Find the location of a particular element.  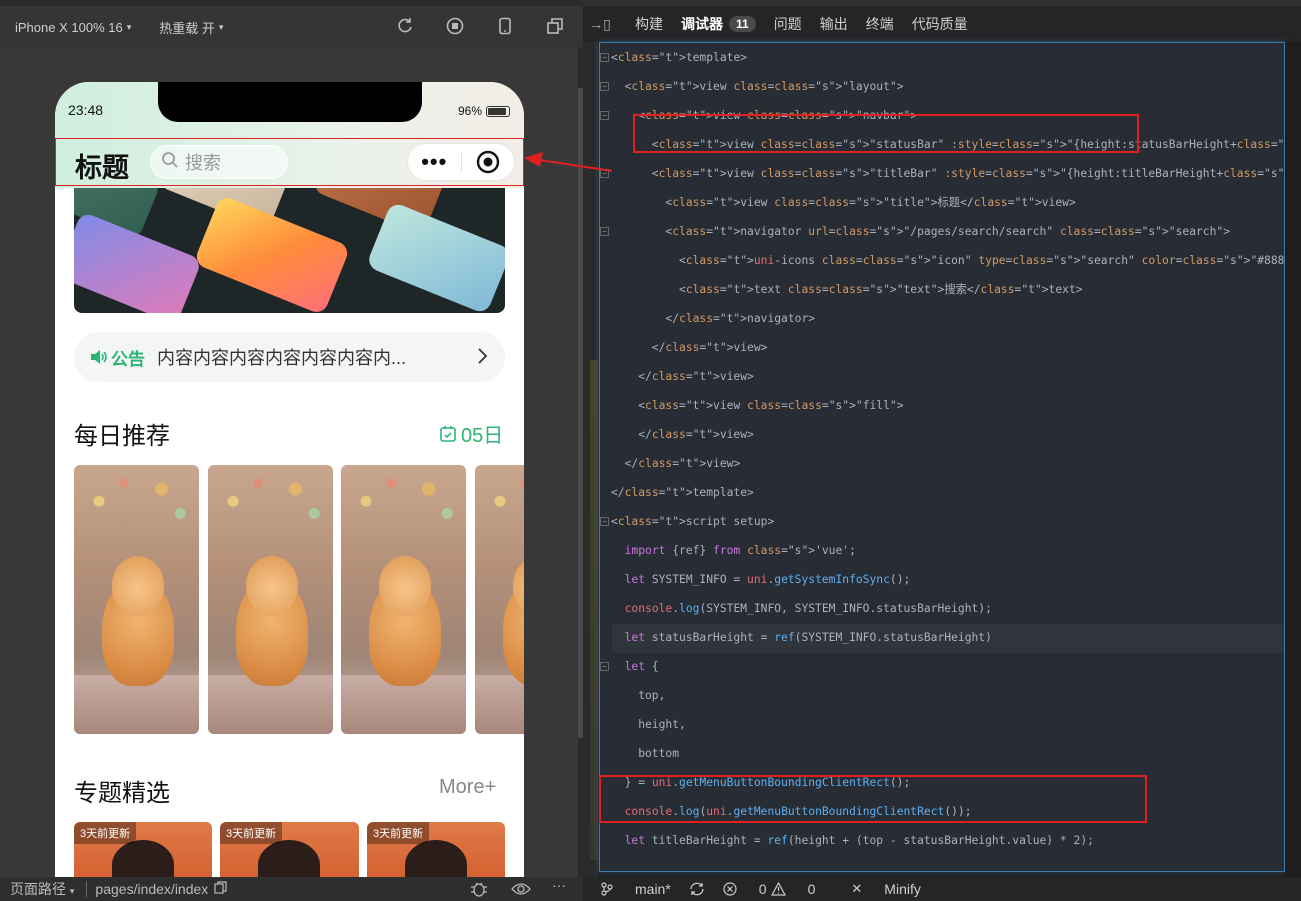

git-branch-icon is located at coordinates (607, 889).